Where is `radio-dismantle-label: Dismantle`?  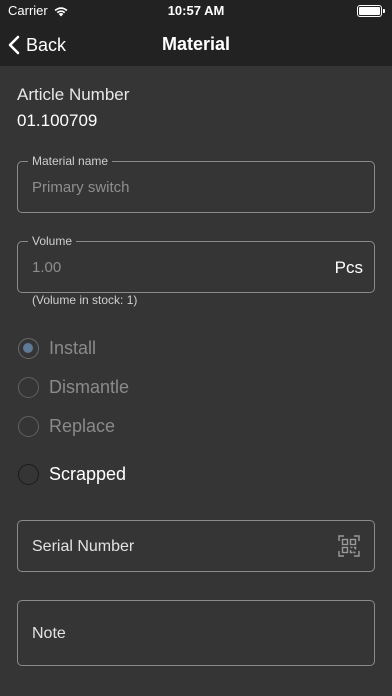 radio-dismantle-label: Dismantle is located at coordinates (89, 386).